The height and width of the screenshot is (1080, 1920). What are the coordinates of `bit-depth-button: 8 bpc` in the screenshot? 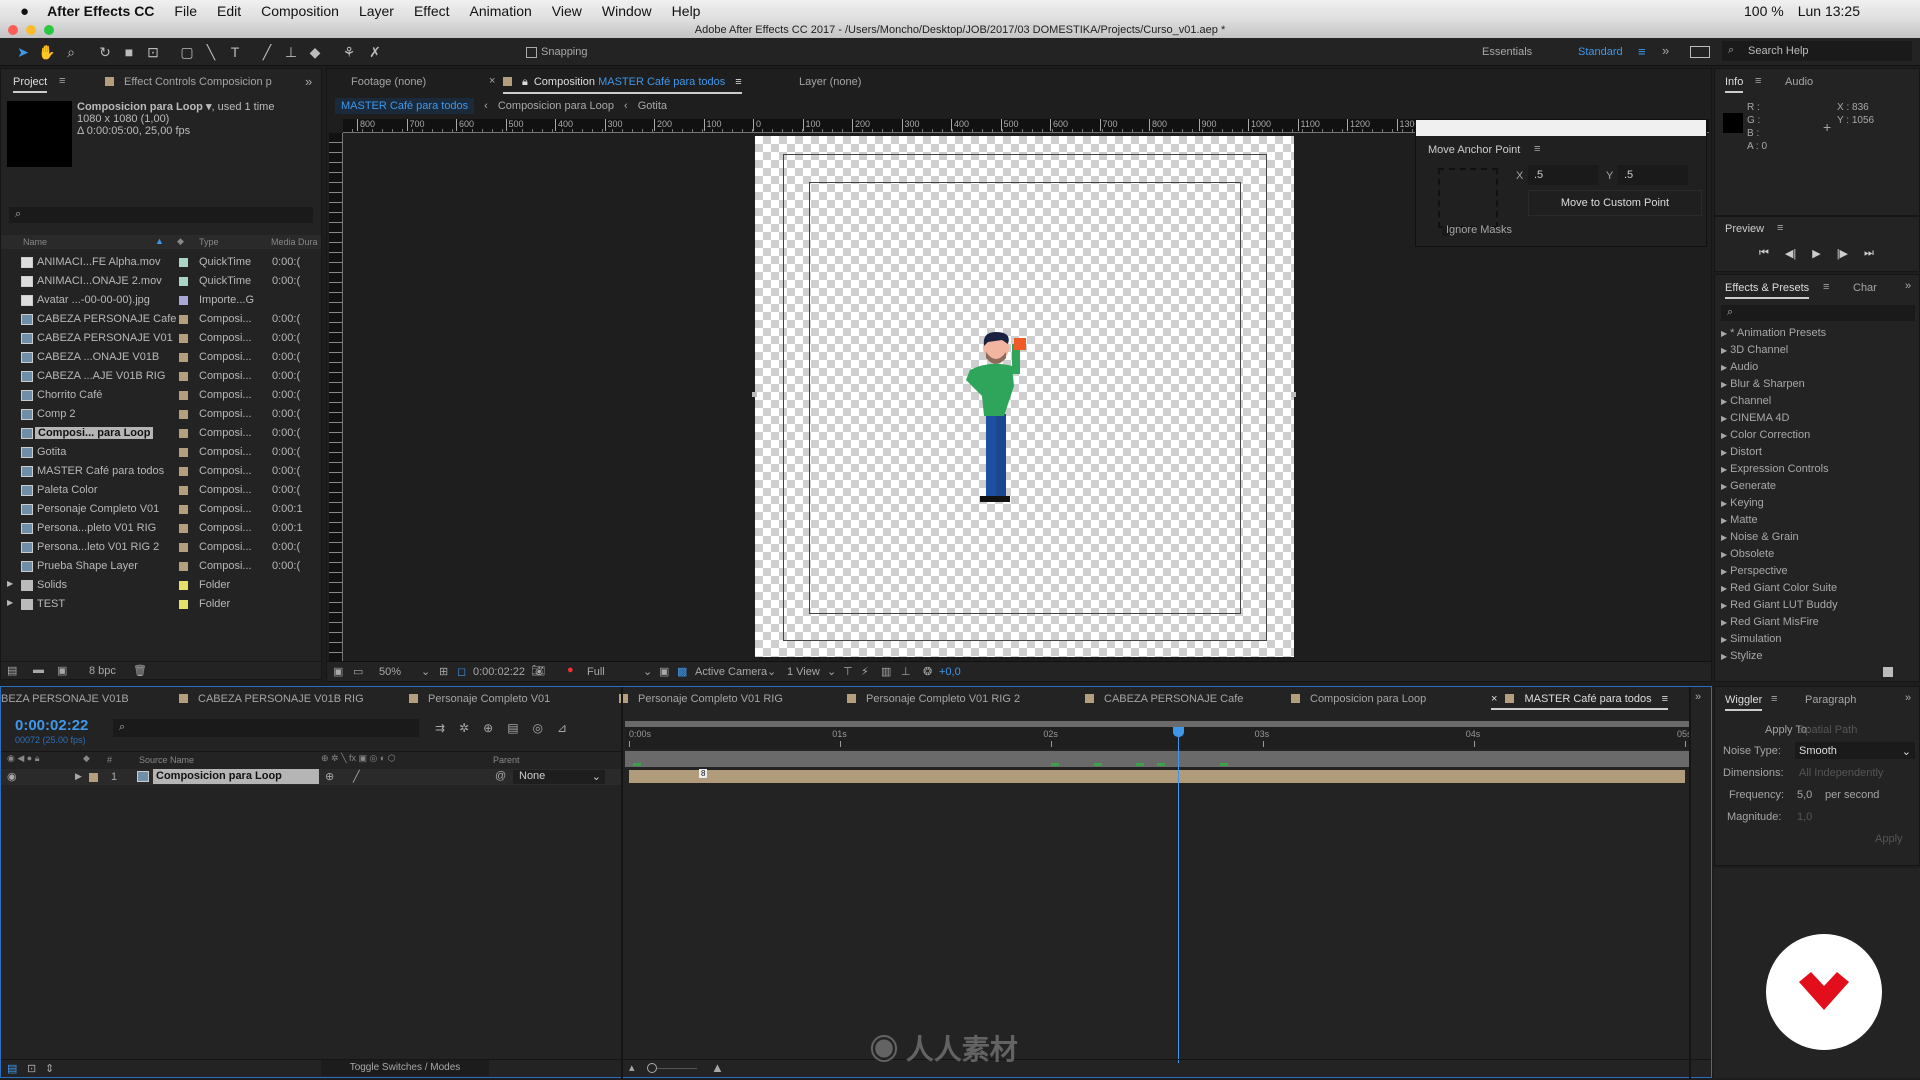 It's located at (102, 671).